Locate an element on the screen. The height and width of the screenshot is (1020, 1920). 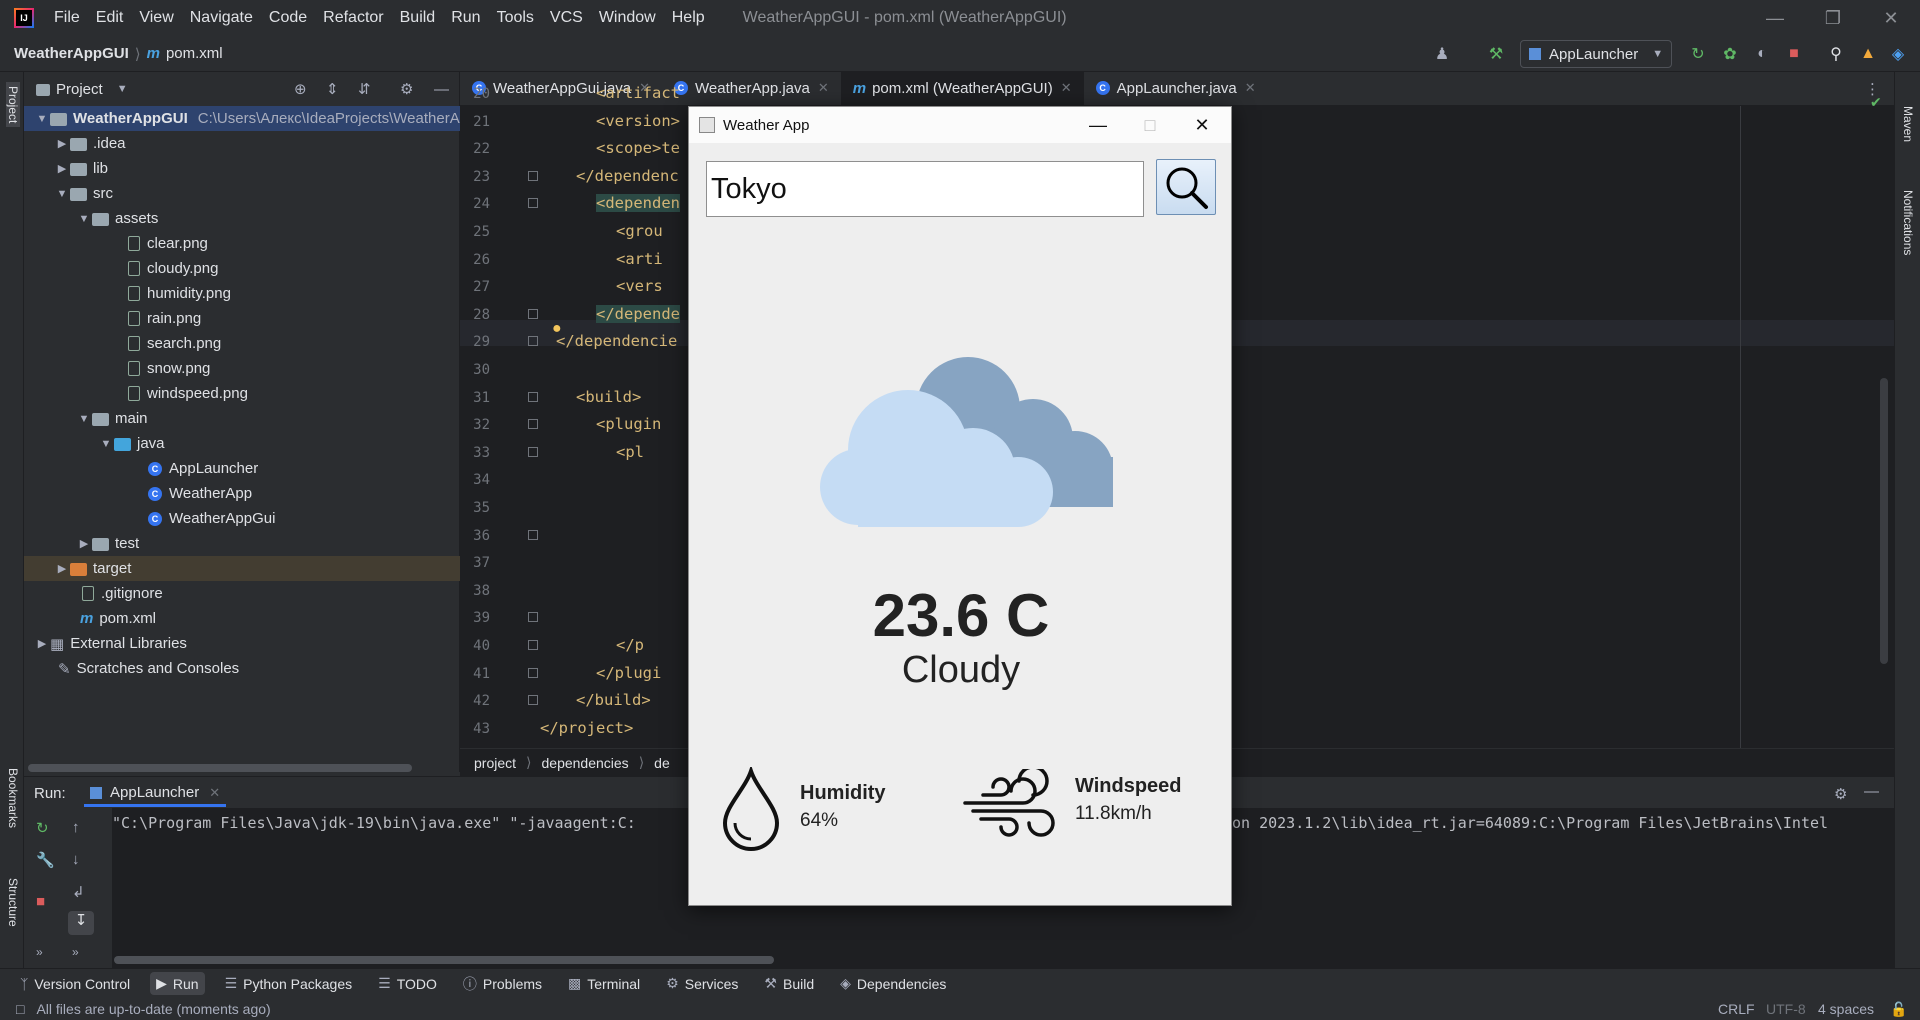
tree-item-src: ▼ src is located at coordinates (242, 193).